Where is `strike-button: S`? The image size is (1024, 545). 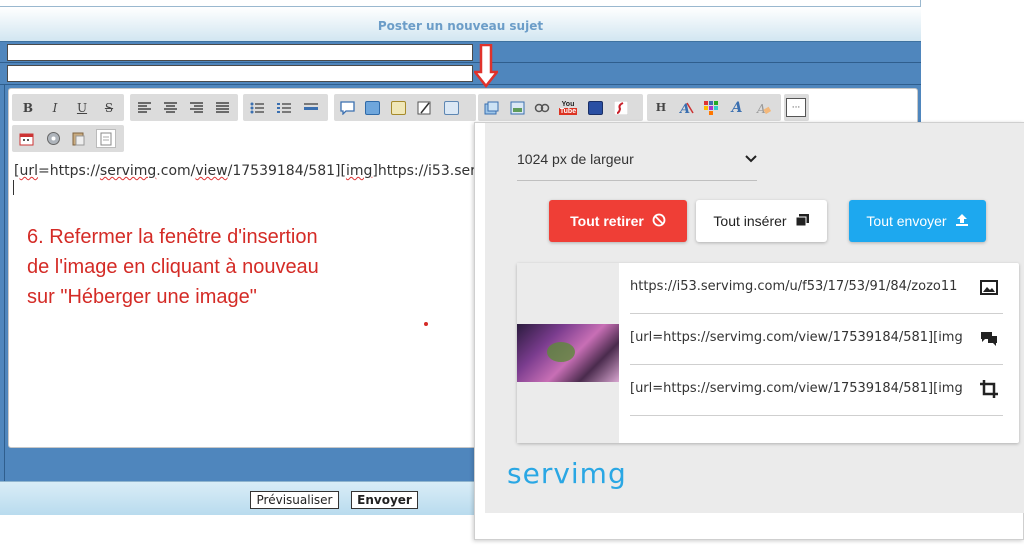
strike-button: S is located at coordinates (109, 107).